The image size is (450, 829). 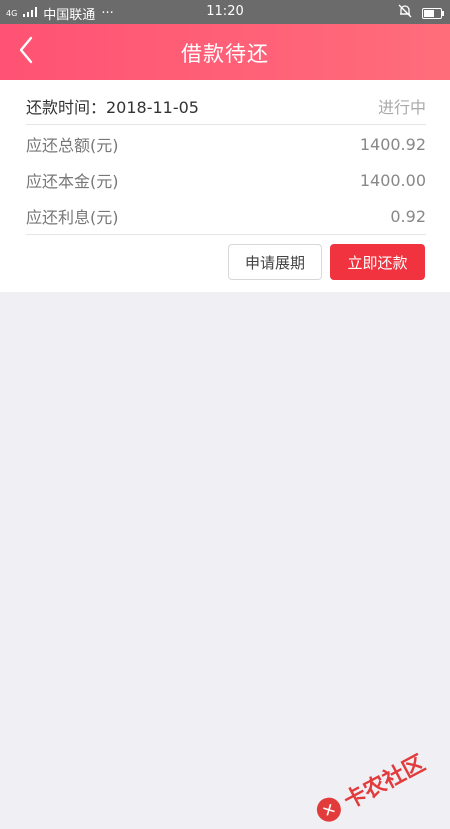 I want to click on clock: 11:20, so click(x=225, y=11).